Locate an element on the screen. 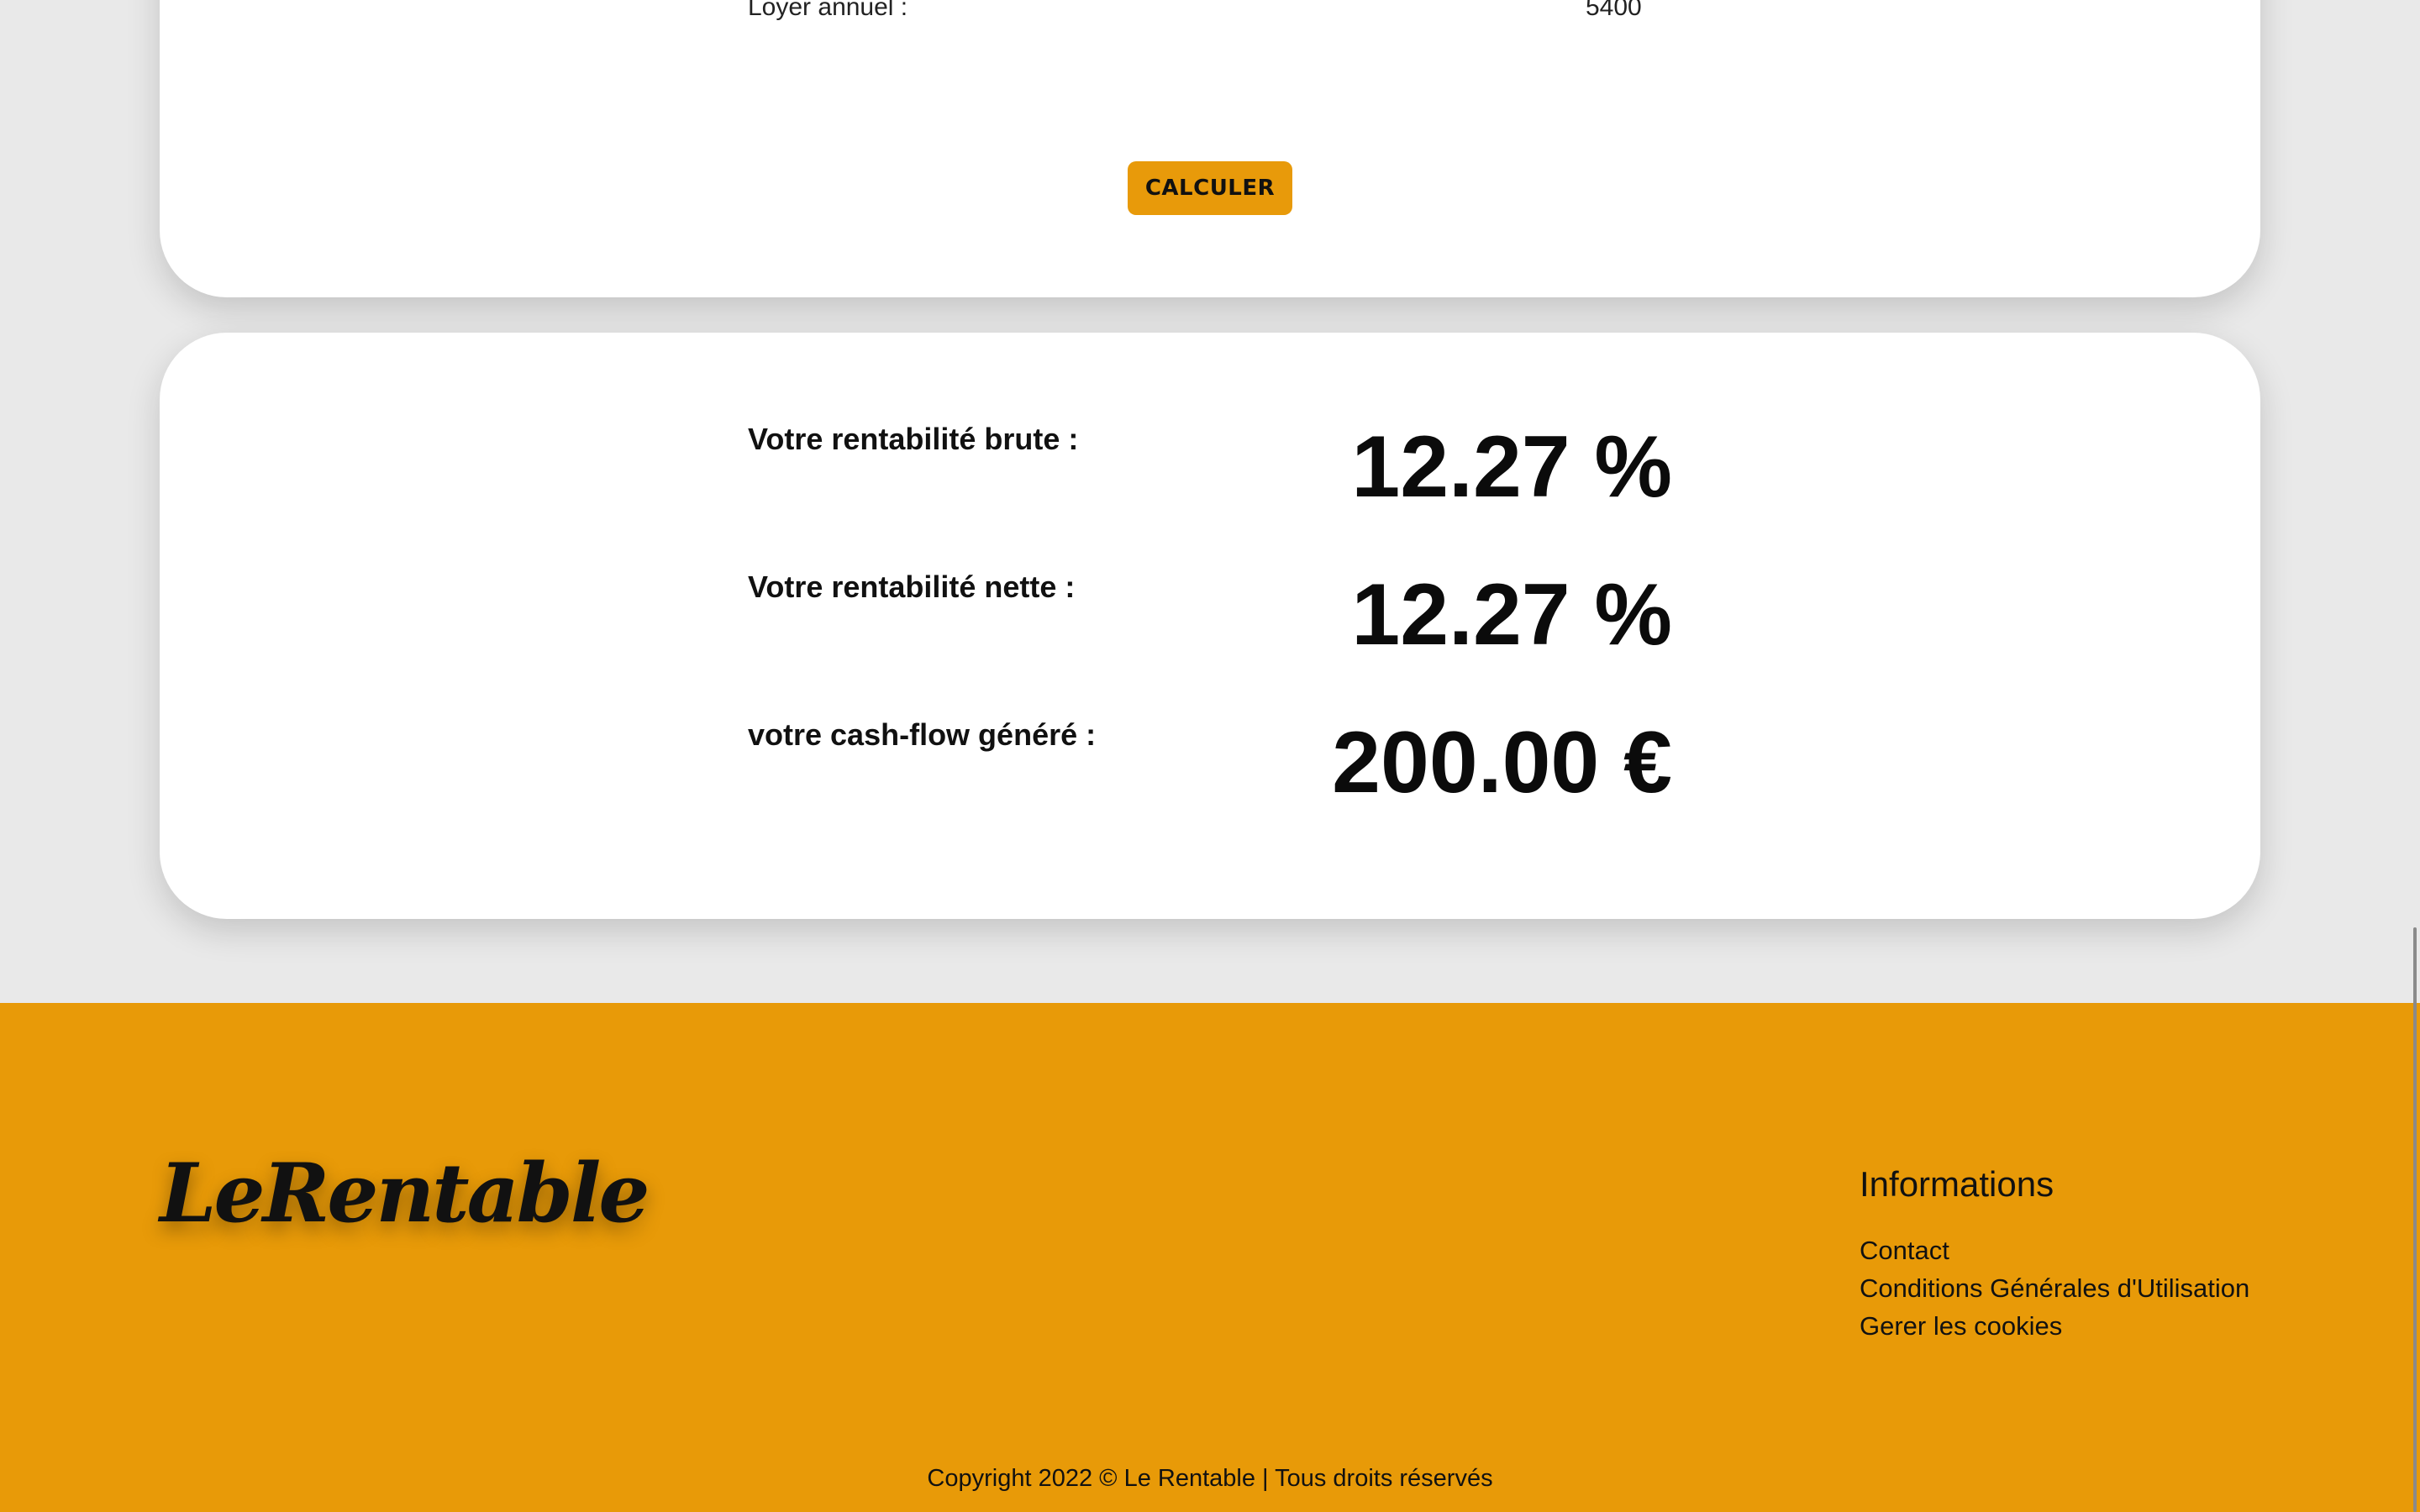 This screenshot has height=1512, width=2420. footer-logo: LeRentable is located at coordinates (405, 1193).